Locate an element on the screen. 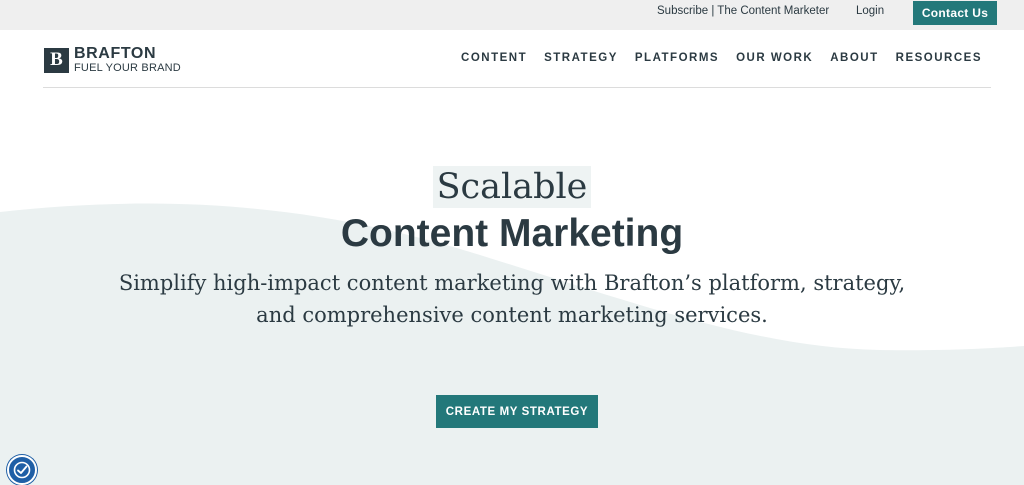  header-divider is located at coordinates (517, 87).